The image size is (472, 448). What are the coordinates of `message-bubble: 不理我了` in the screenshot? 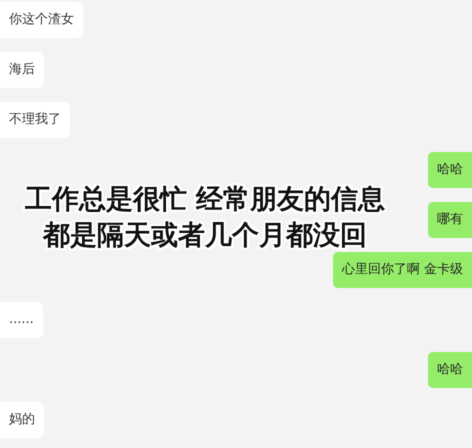 It's located at (35, 120).